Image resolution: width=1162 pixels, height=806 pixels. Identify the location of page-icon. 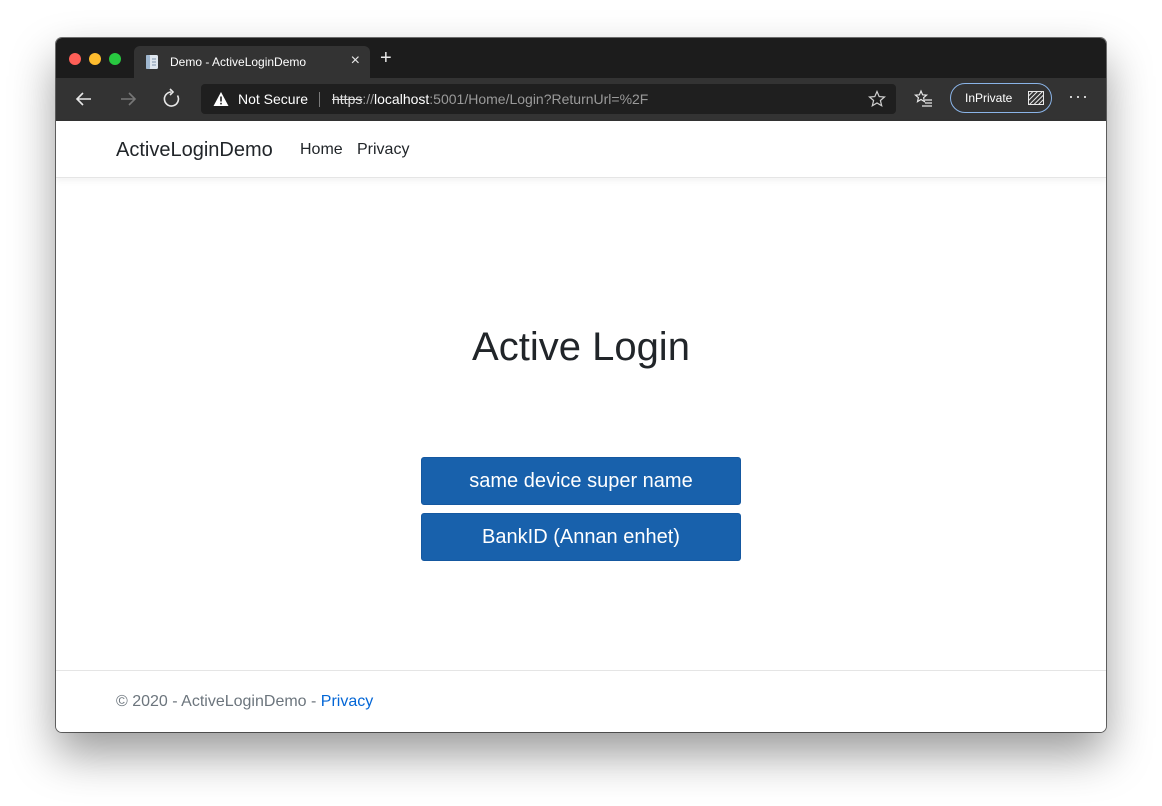
(152, 62).